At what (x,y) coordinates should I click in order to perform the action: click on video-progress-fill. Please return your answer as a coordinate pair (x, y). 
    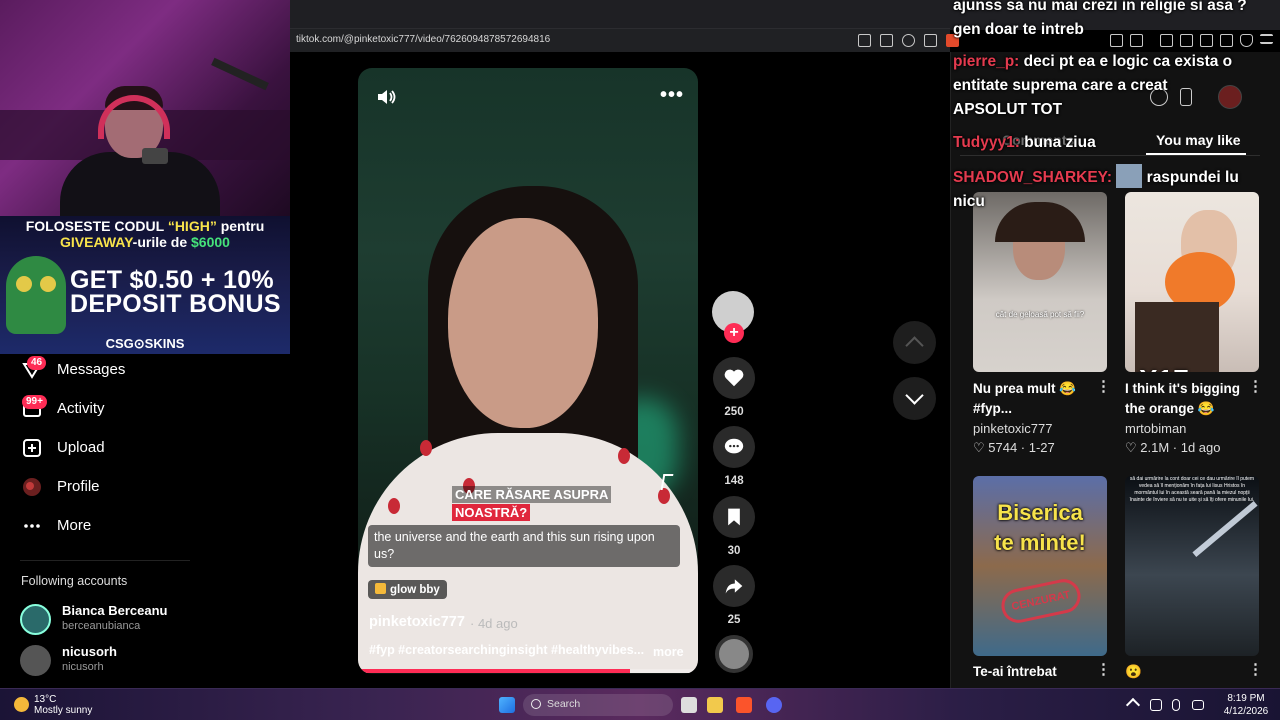
    Looking at the image, I should click on (494, 671).